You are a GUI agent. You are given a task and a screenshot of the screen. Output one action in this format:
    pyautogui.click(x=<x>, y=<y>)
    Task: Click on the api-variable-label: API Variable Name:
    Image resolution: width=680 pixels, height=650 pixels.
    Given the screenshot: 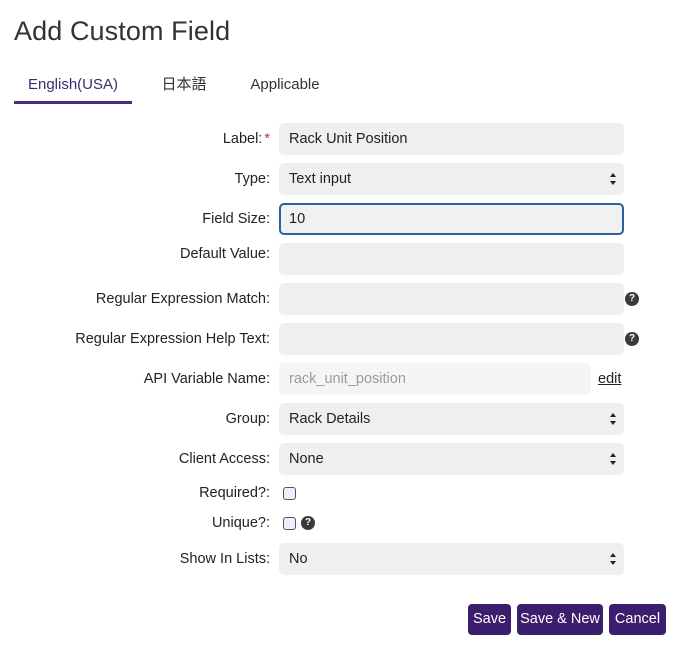 What is the action you would take?
    pyautogui.click(x=206, y=379)
    